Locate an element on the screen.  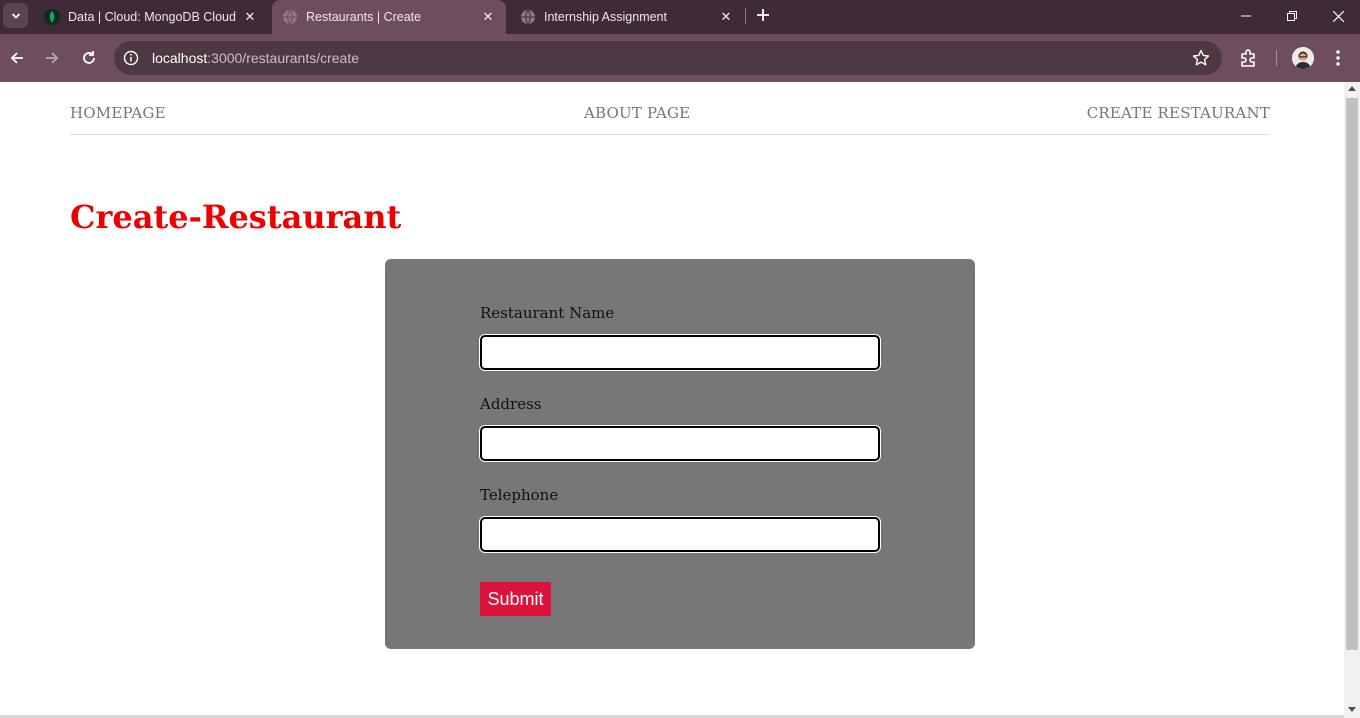
scroll-thumb is located at coordinates (1352, 374).